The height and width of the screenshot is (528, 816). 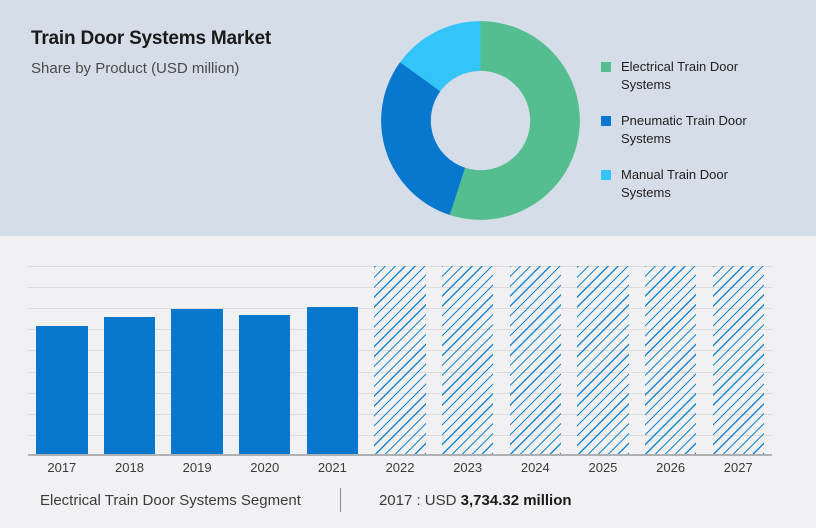 I want to click on legend-label-pneumatic: Pneumatic Train Door Systems, so click(x=684, y=129).